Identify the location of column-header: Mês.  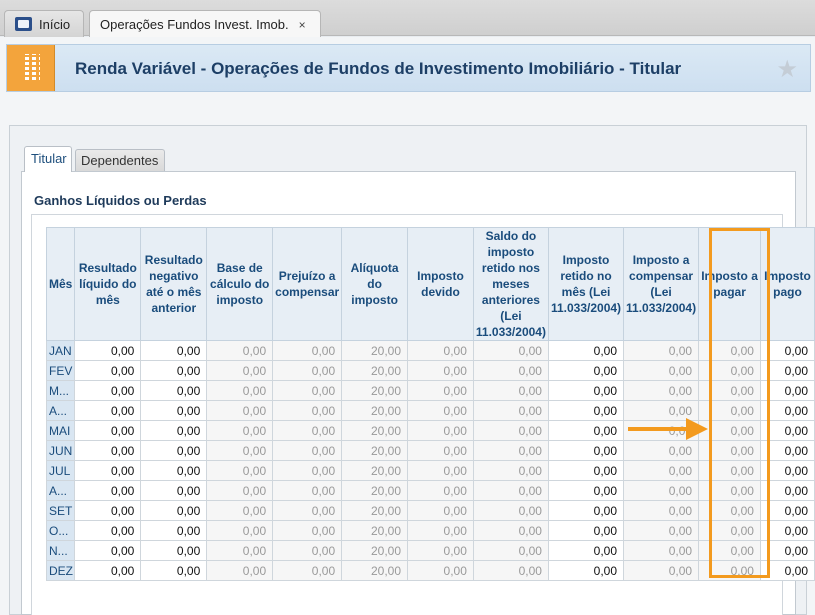
(60, 284).